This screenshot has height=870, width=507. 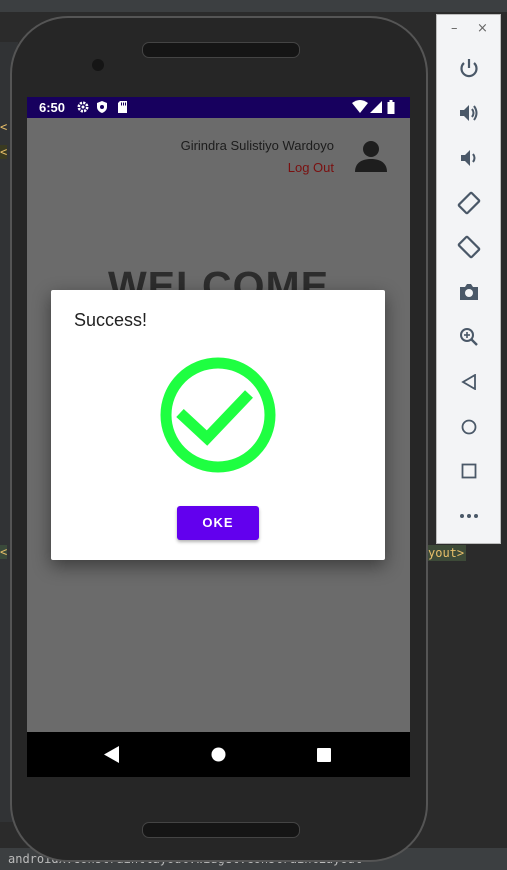 I want to click on status-time: 6:50, so click(x=52, y=107).